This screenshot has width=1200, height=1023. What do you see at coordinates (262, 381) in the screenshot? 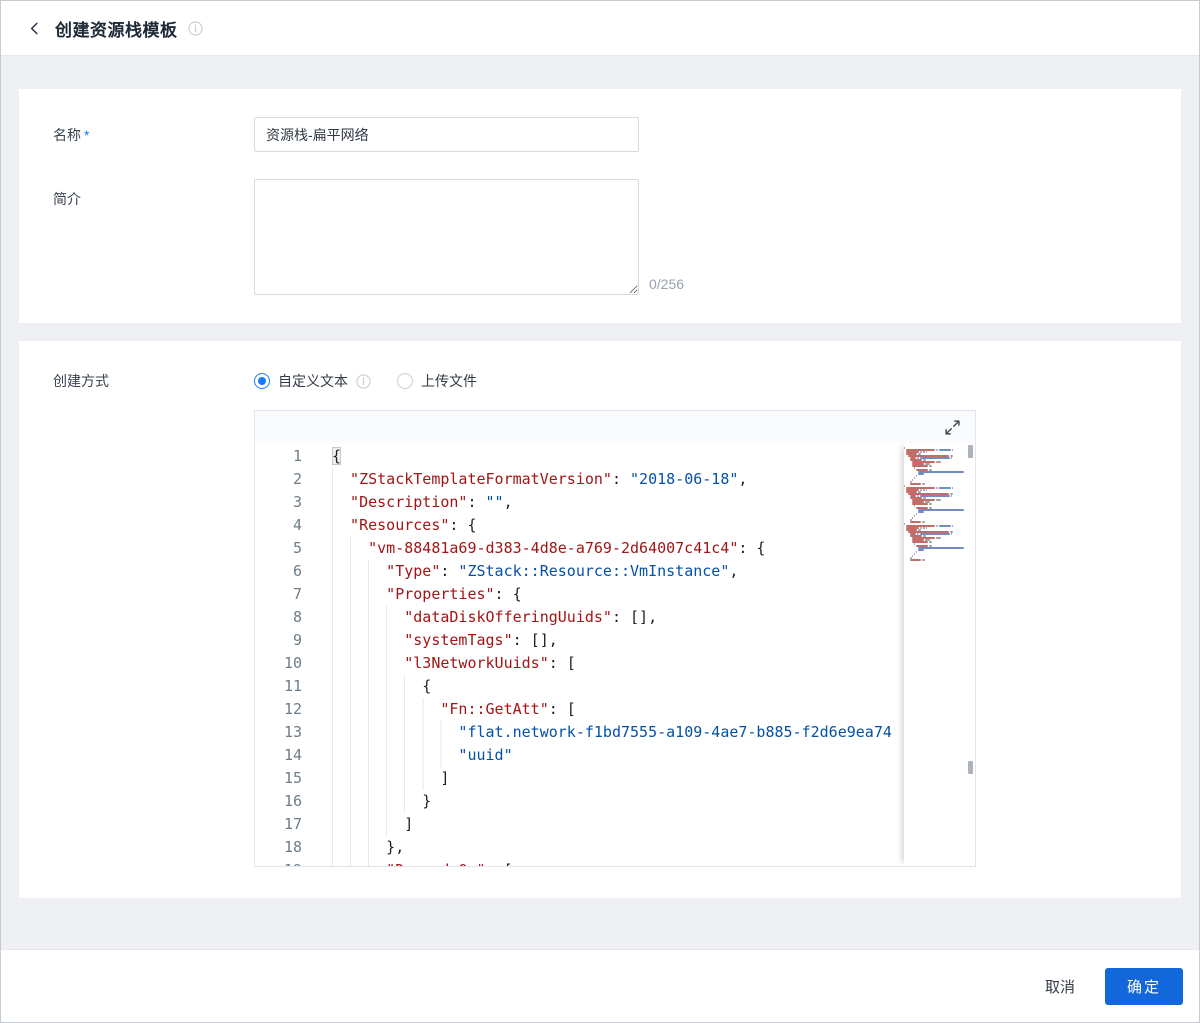
I see `radio-selected-icon` at bounding box center [262, 381].